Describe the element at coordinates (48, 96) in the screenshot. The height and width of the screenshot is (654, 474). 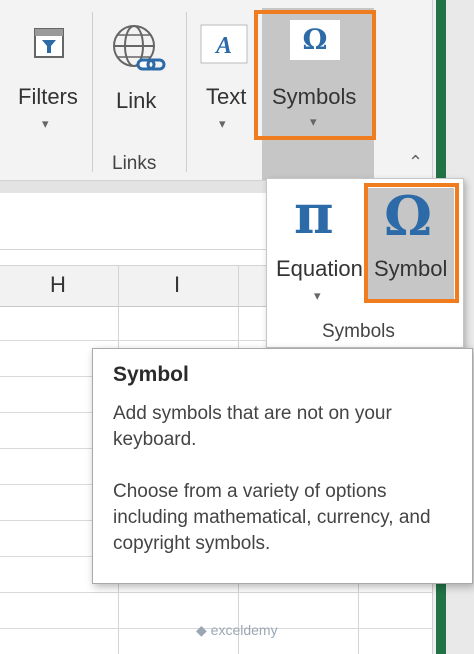
I see `filters-label: Filters` at that location.